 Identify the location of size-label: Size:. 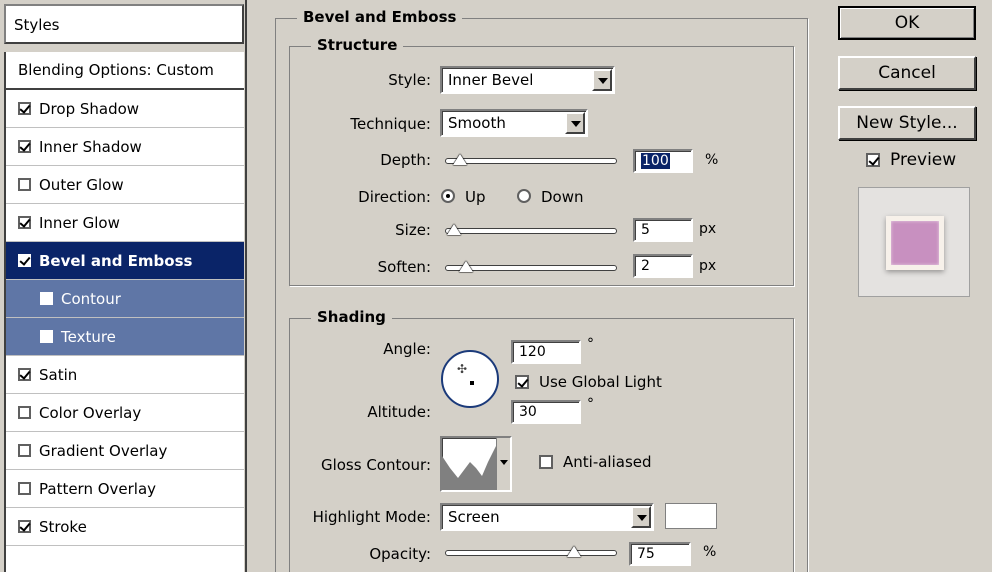
(413, 230).